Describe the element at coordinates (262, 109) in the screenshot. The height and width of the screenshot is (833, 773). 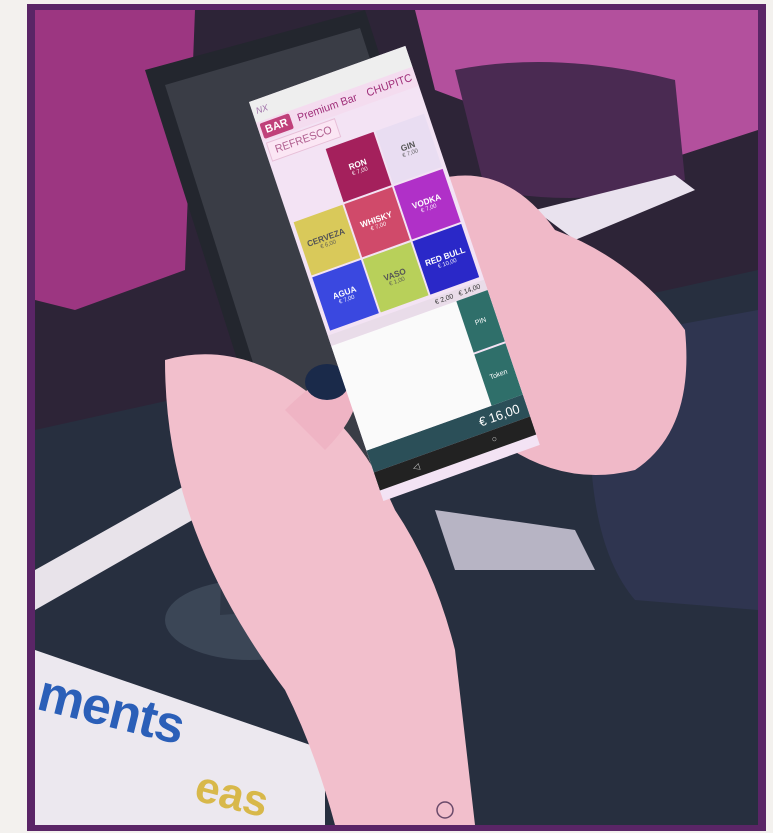
I see `pos-logo: NX` at that location.